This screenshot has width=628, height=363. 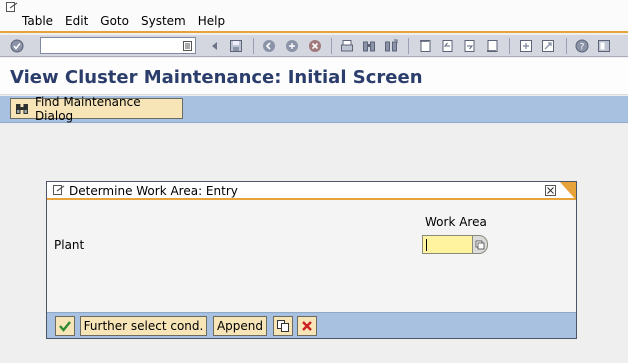 I want to click on close-icon, so click(x=550, y=190).